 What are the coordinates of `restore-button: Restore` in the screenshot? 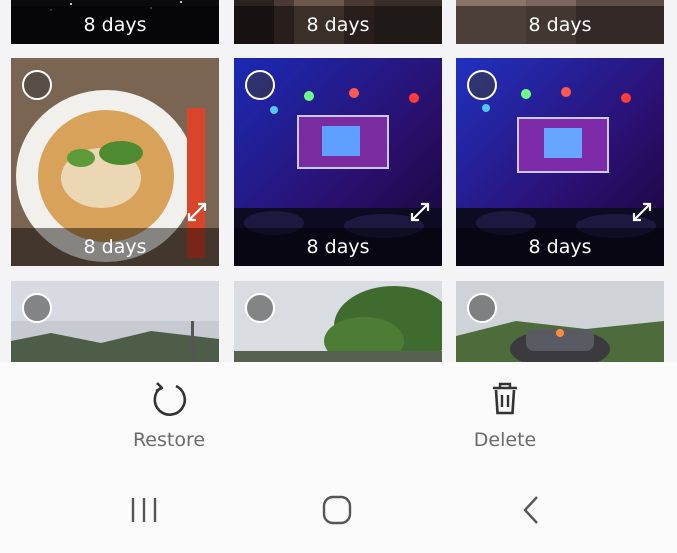 It's located at (169, 414).